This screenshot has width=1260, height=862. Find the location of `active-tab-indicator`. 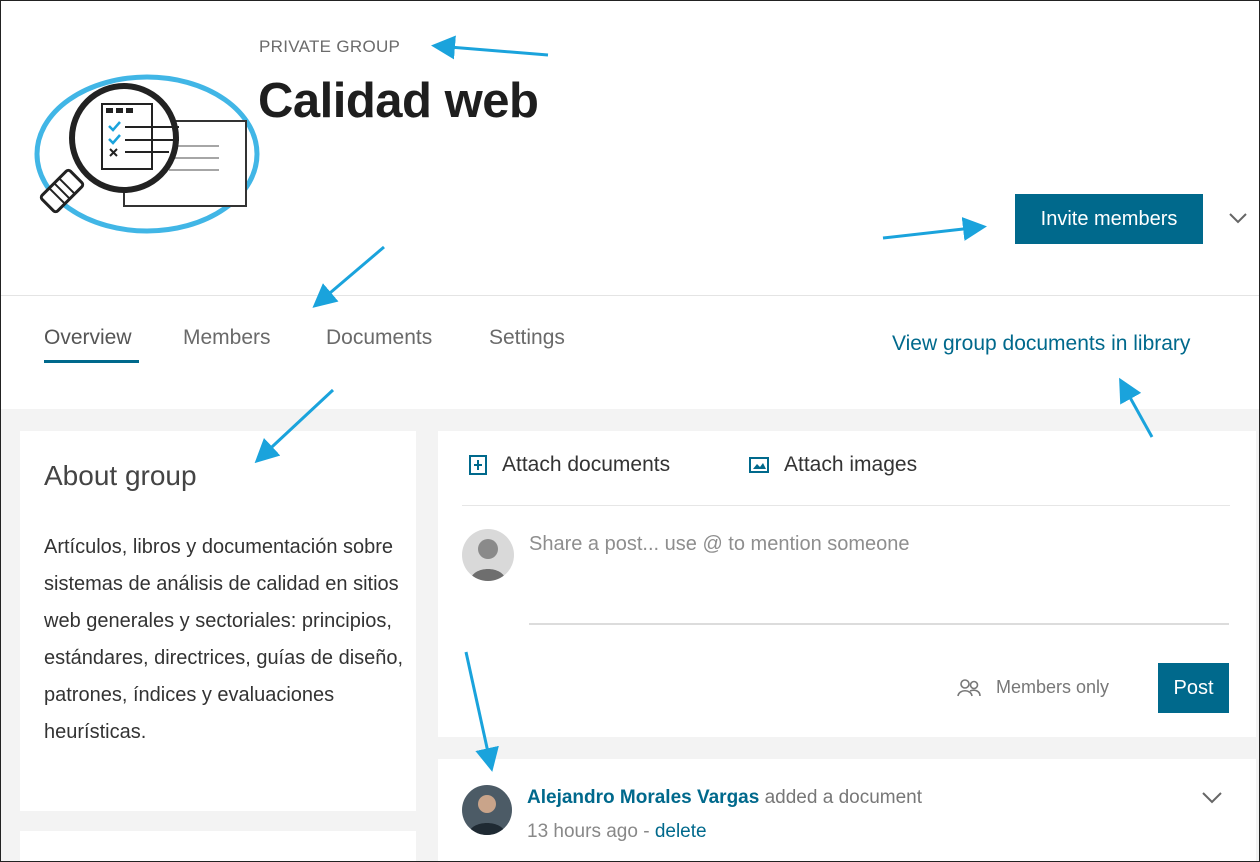

active-tab-indicator is located at coordinates (91, 361).